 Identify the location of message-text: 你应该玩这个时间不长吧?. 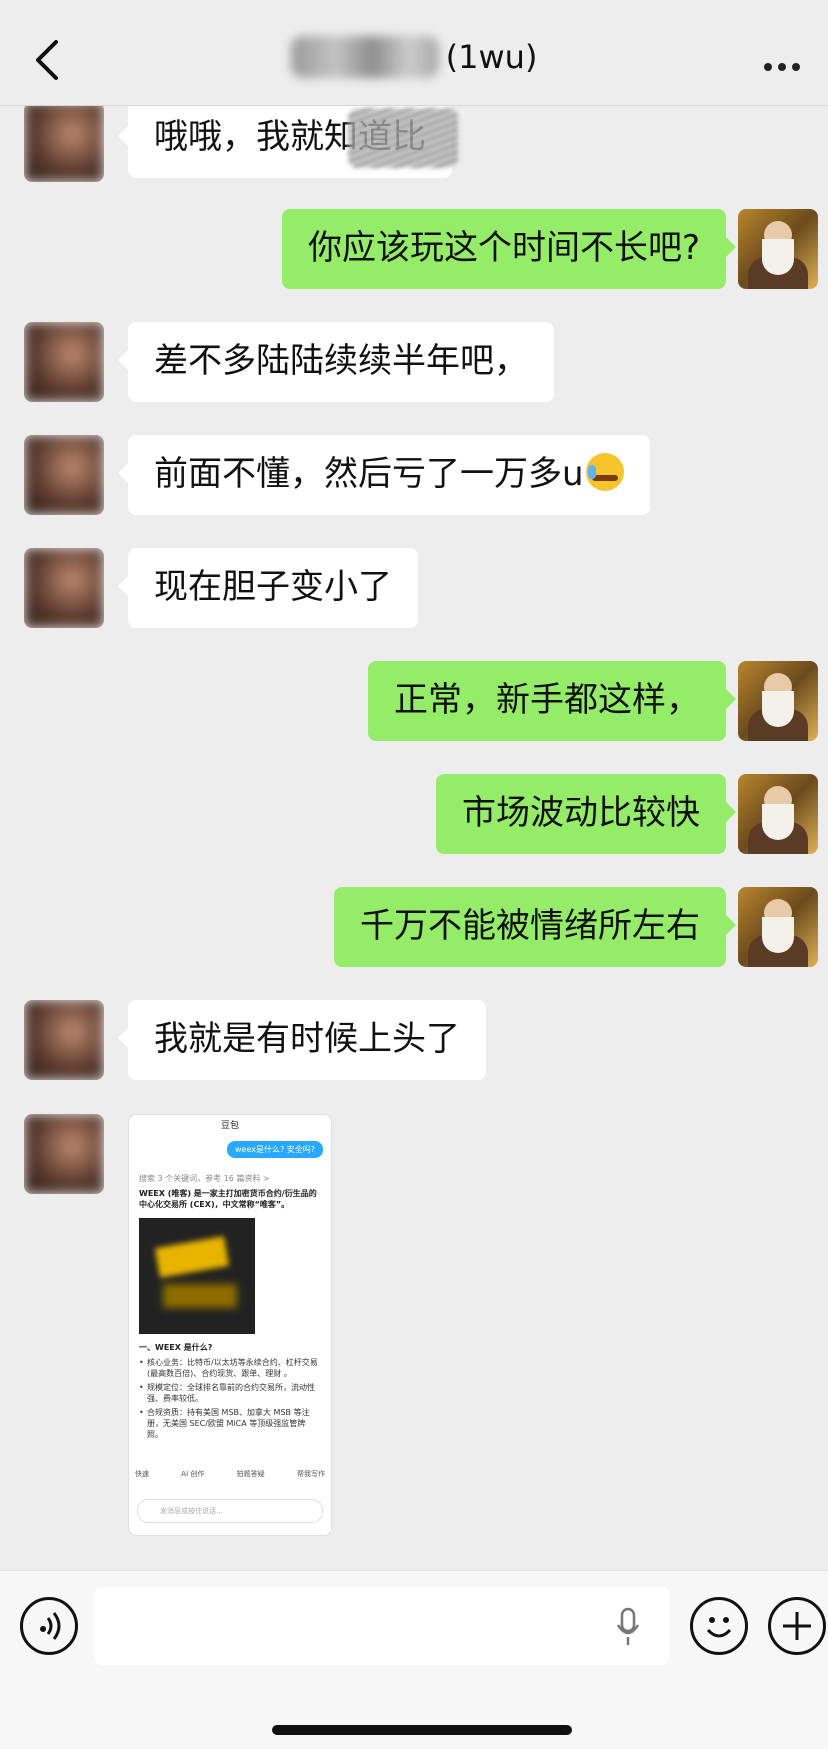
(503, 248).